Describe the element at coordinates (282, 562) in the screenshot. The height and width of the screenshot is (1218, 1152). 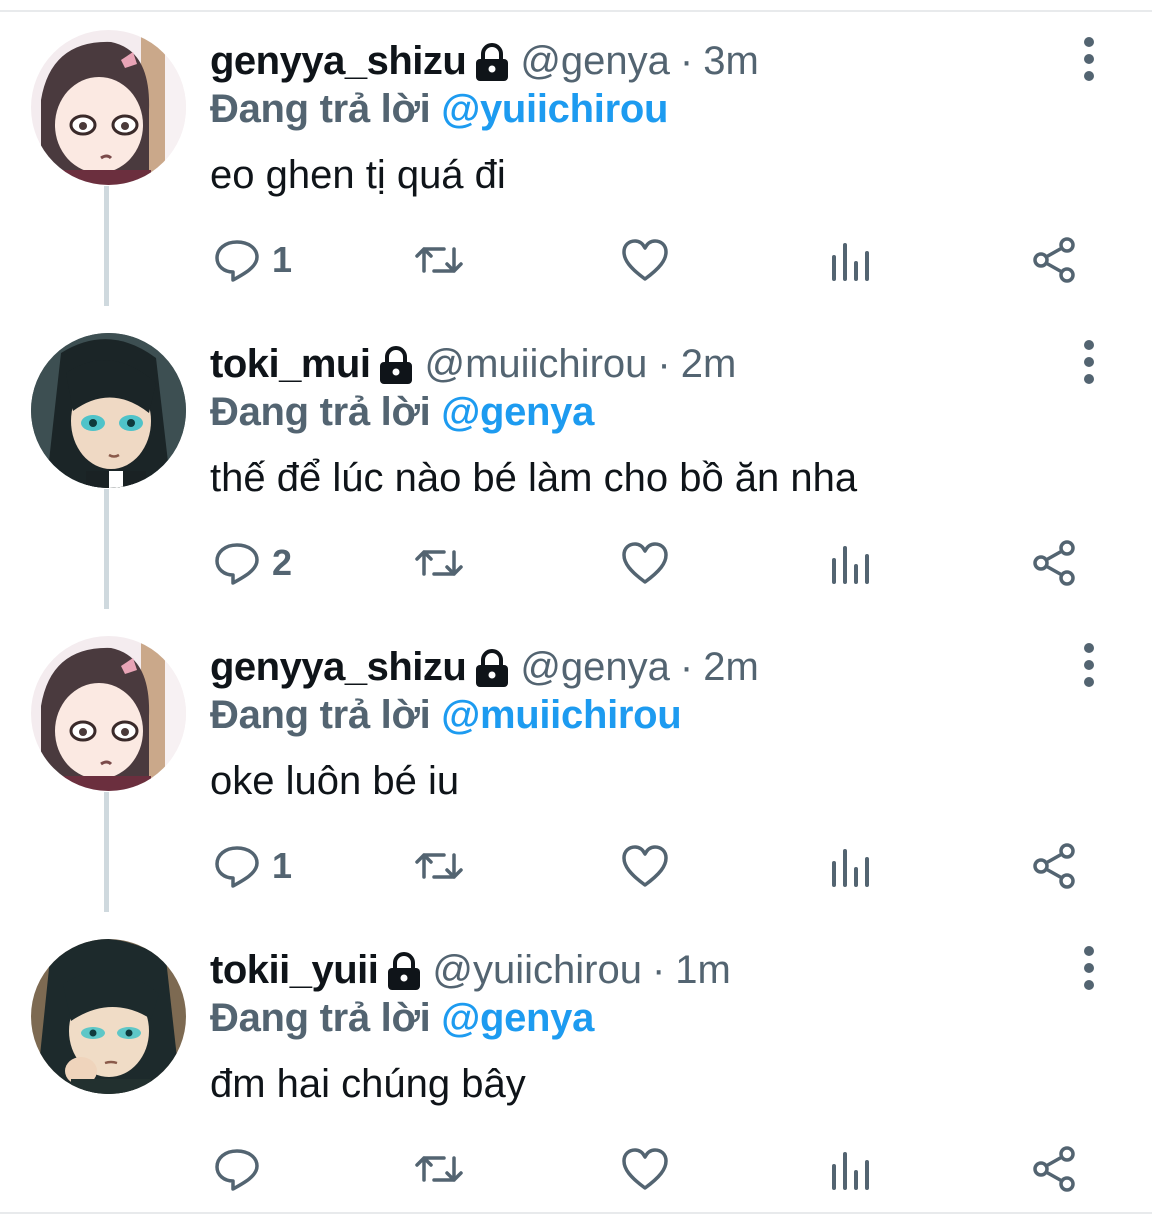
I see `reply-count: 2` at that location.